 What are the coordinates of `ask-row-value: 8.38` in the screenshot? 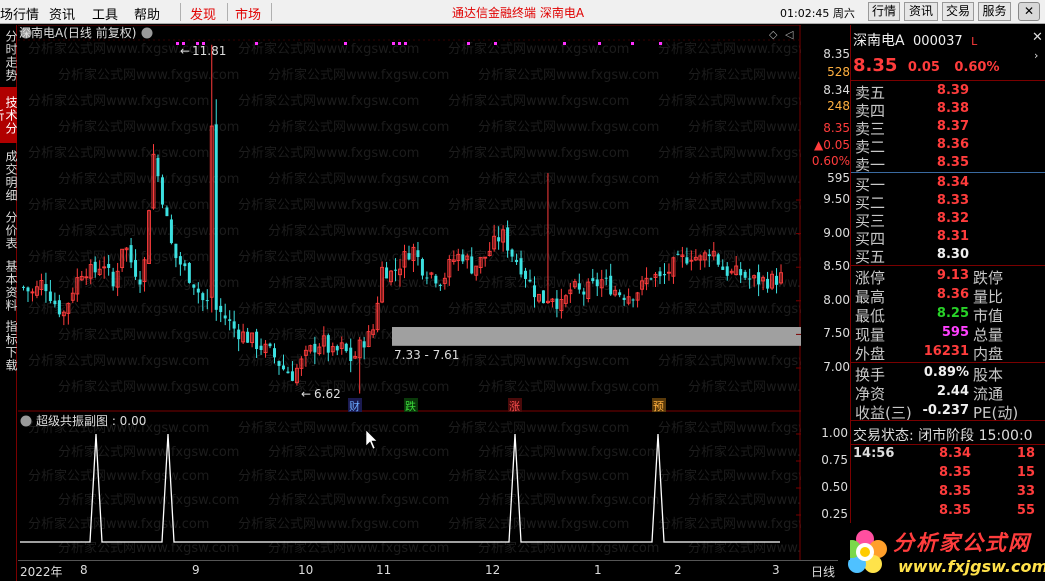 It's located at (952, 108).